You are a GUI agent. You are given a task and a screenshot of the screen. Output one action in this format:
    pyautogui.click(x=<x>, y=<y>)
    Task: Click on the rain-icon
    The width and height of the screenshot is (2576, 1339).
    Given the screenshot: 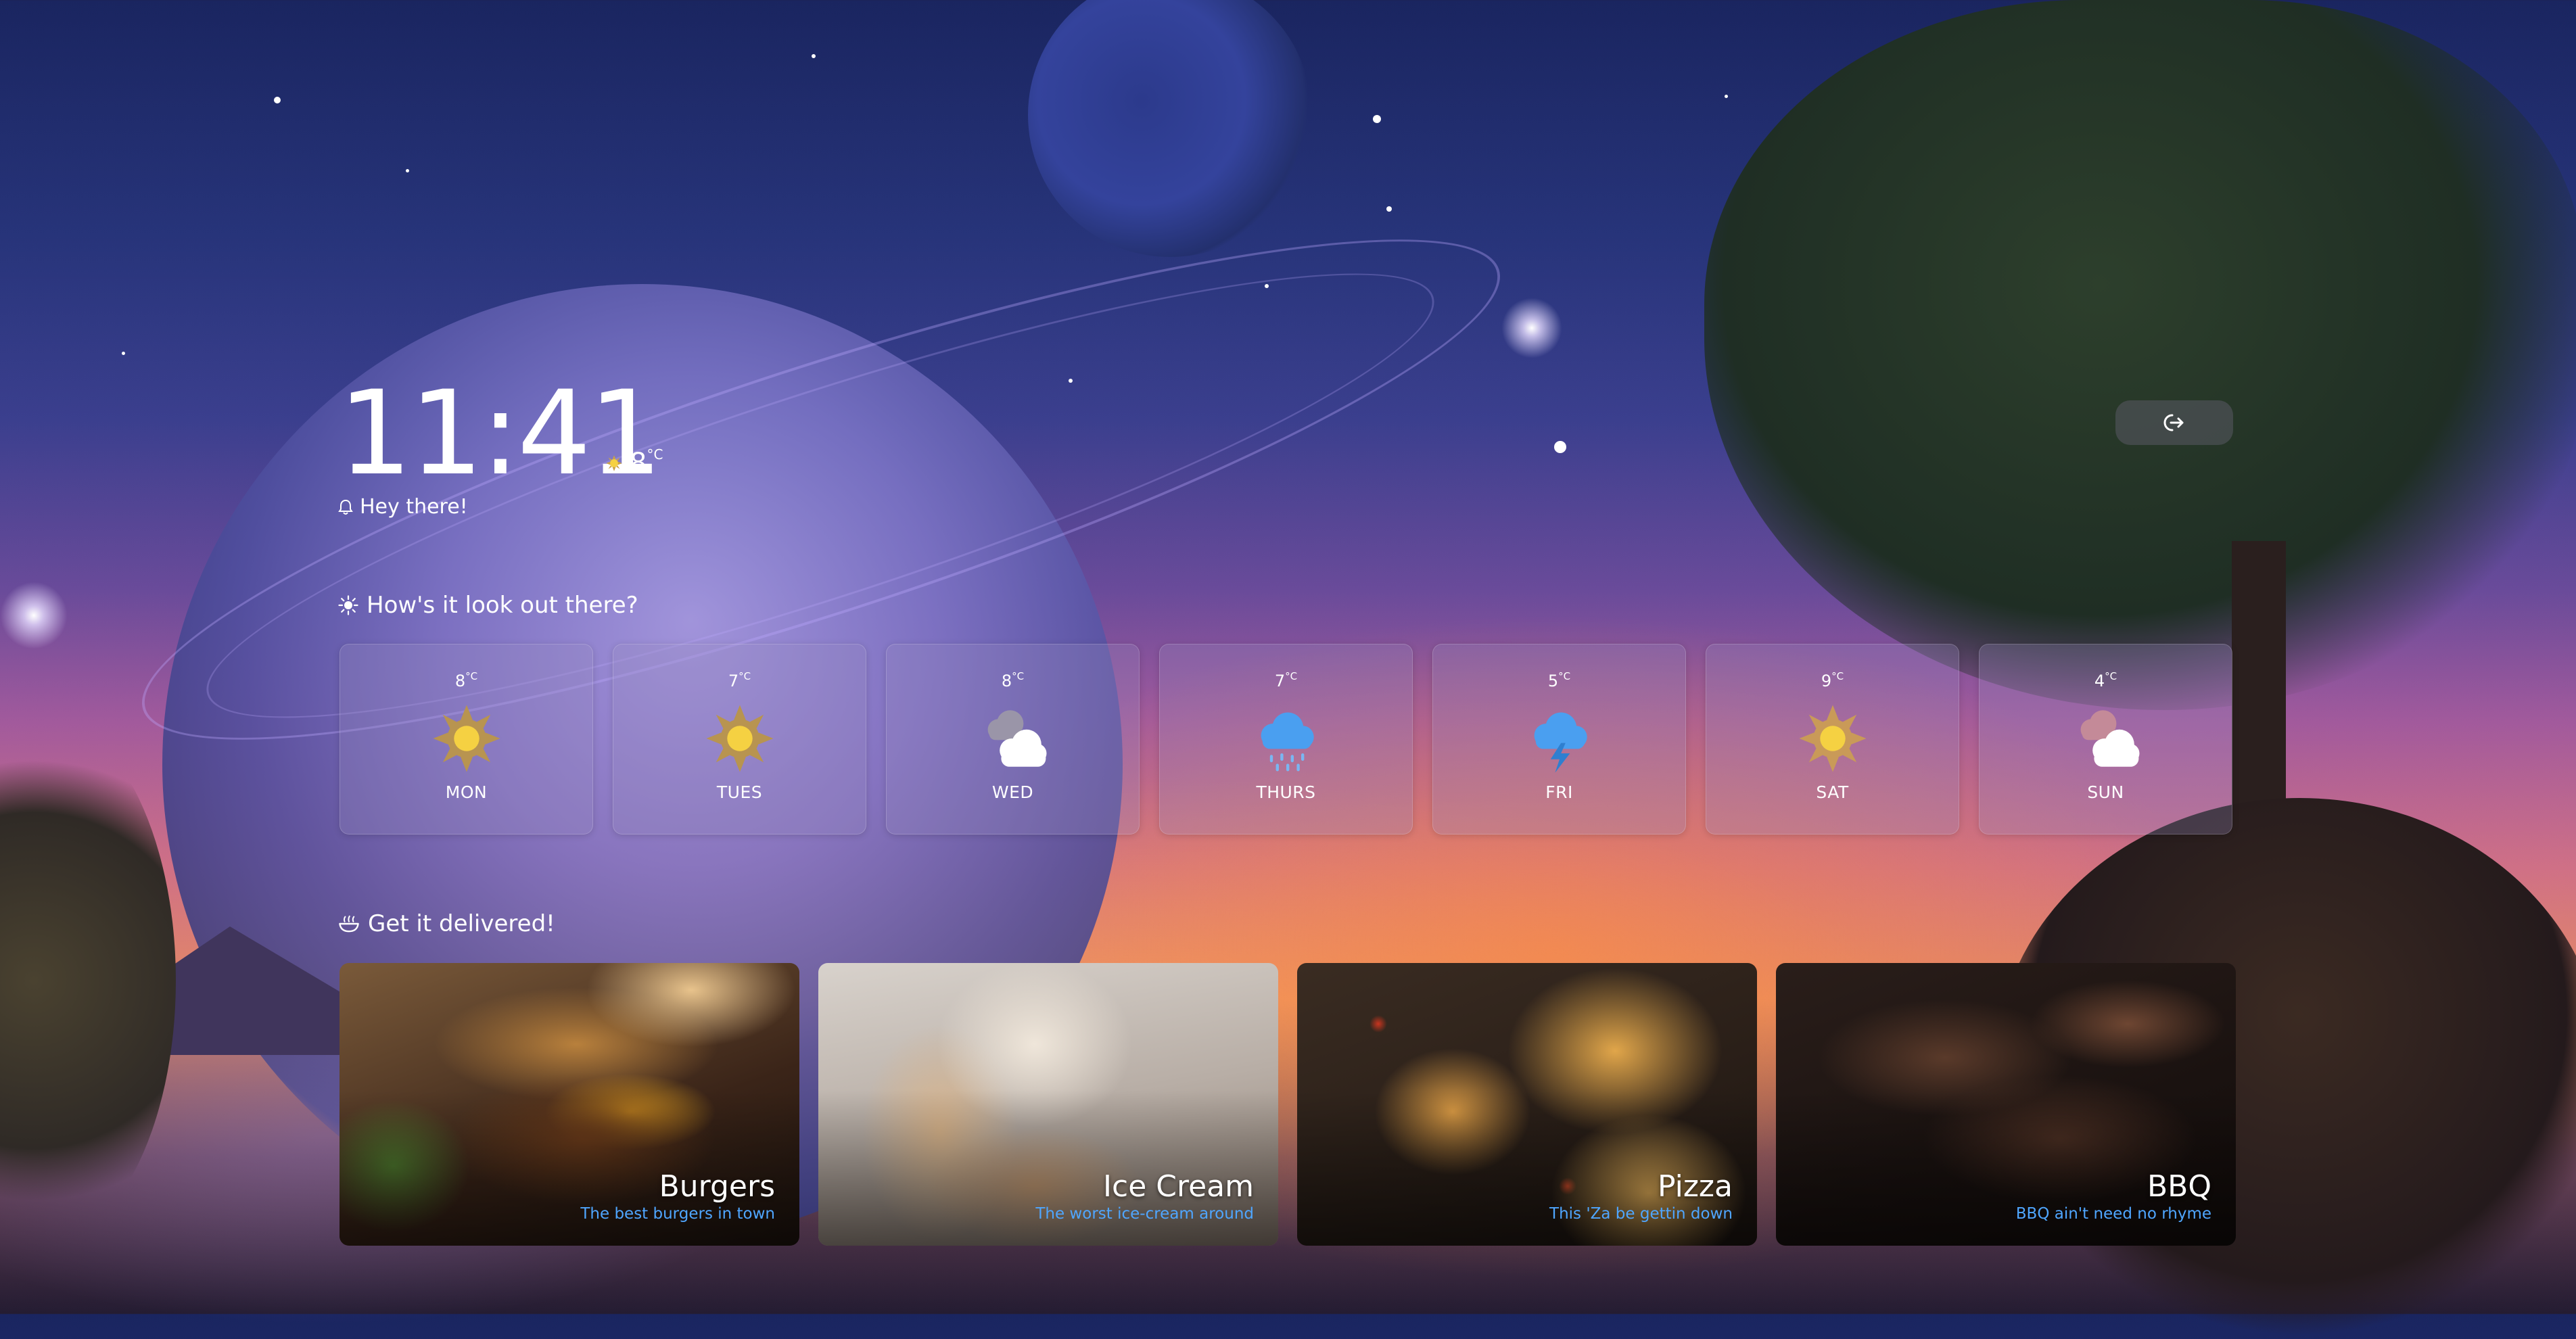 What is the action you would take?
    pyautogui.click(x=1287, y=742)
    